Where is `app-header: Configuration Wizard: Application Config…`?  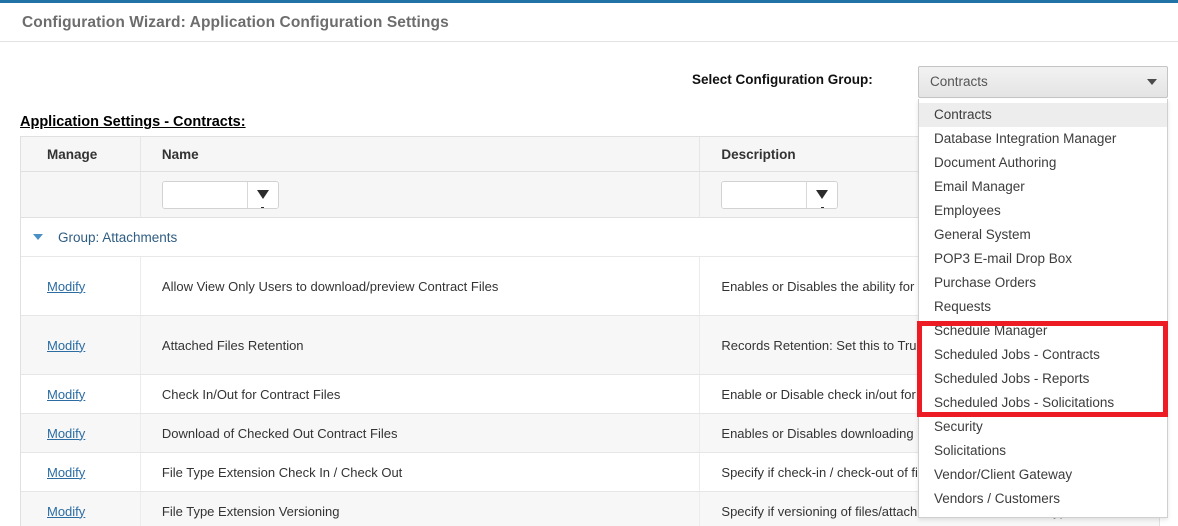 app-header: Configuration Wizard: Application Config… is located at coordinates (589, 21).